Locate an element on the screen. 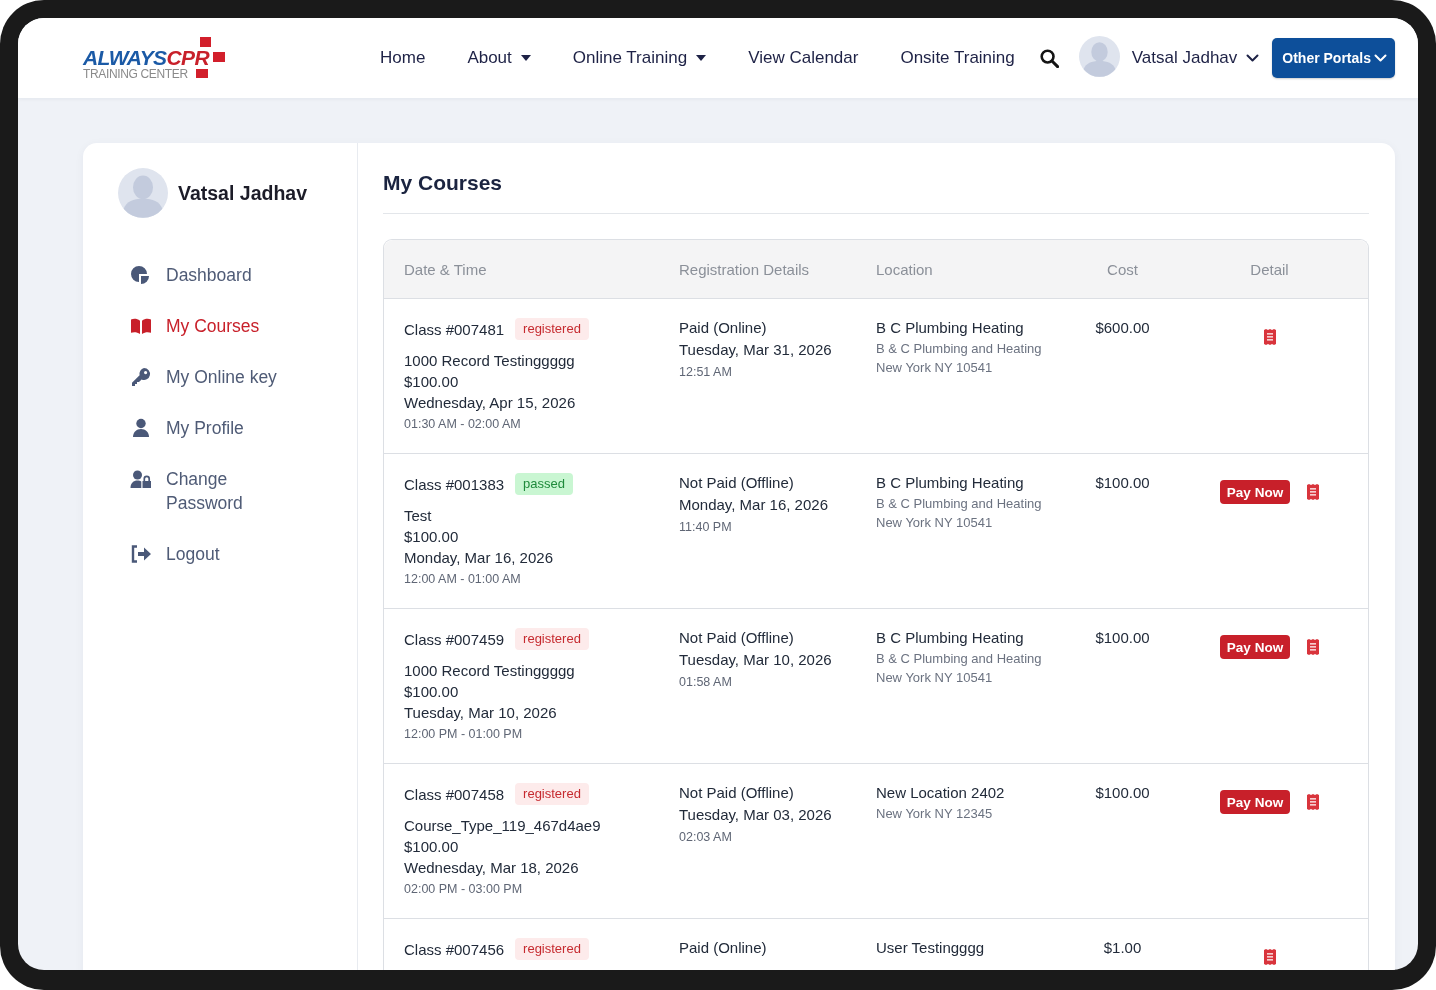 This screenshot has height=990, width=1436. registration-time: 01:58 AM is located at coordinates (706, 682).